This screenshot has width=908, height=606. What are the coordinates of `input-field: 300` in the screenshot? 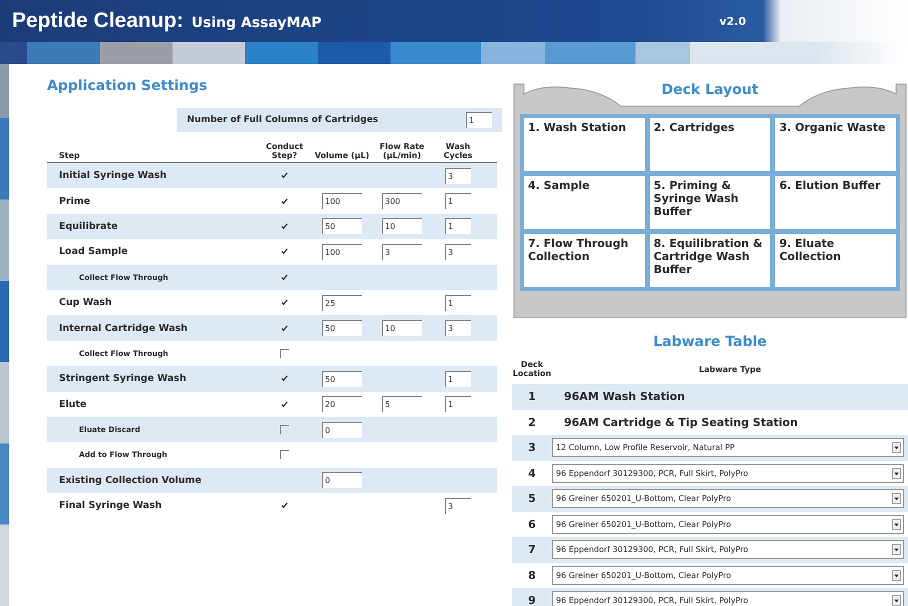 It's located at (402, 201).